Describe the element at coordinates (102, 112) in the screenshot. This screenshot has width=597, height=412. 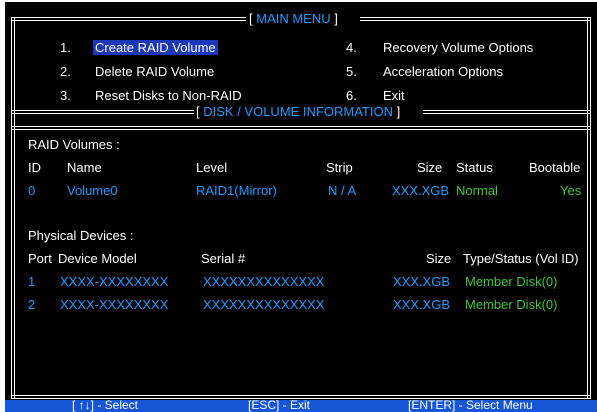
I see `info-top-border-left` at that location.